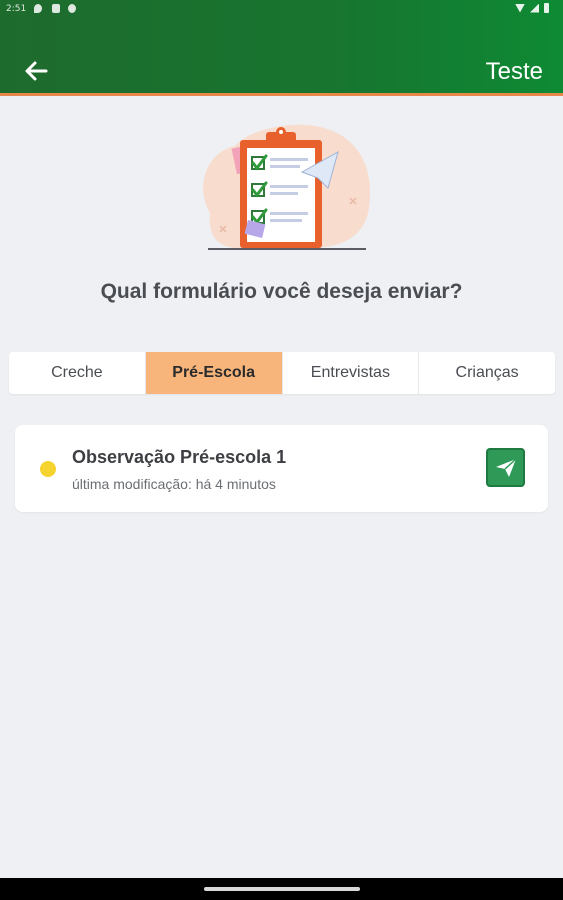 This screenshot has height=900, width=563. I want to click on signal-icon, so click(534, 8).